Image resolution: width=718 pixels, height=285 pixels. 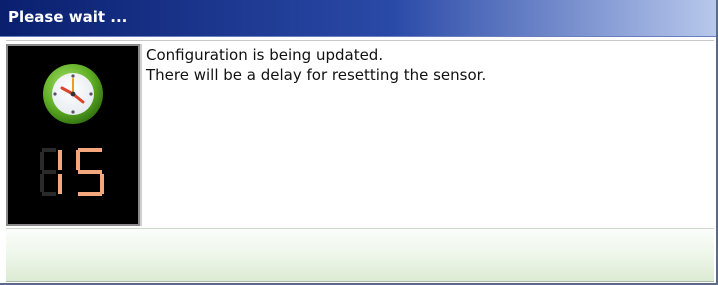 I want to click on digit-ones, so click(x=90, y=172).